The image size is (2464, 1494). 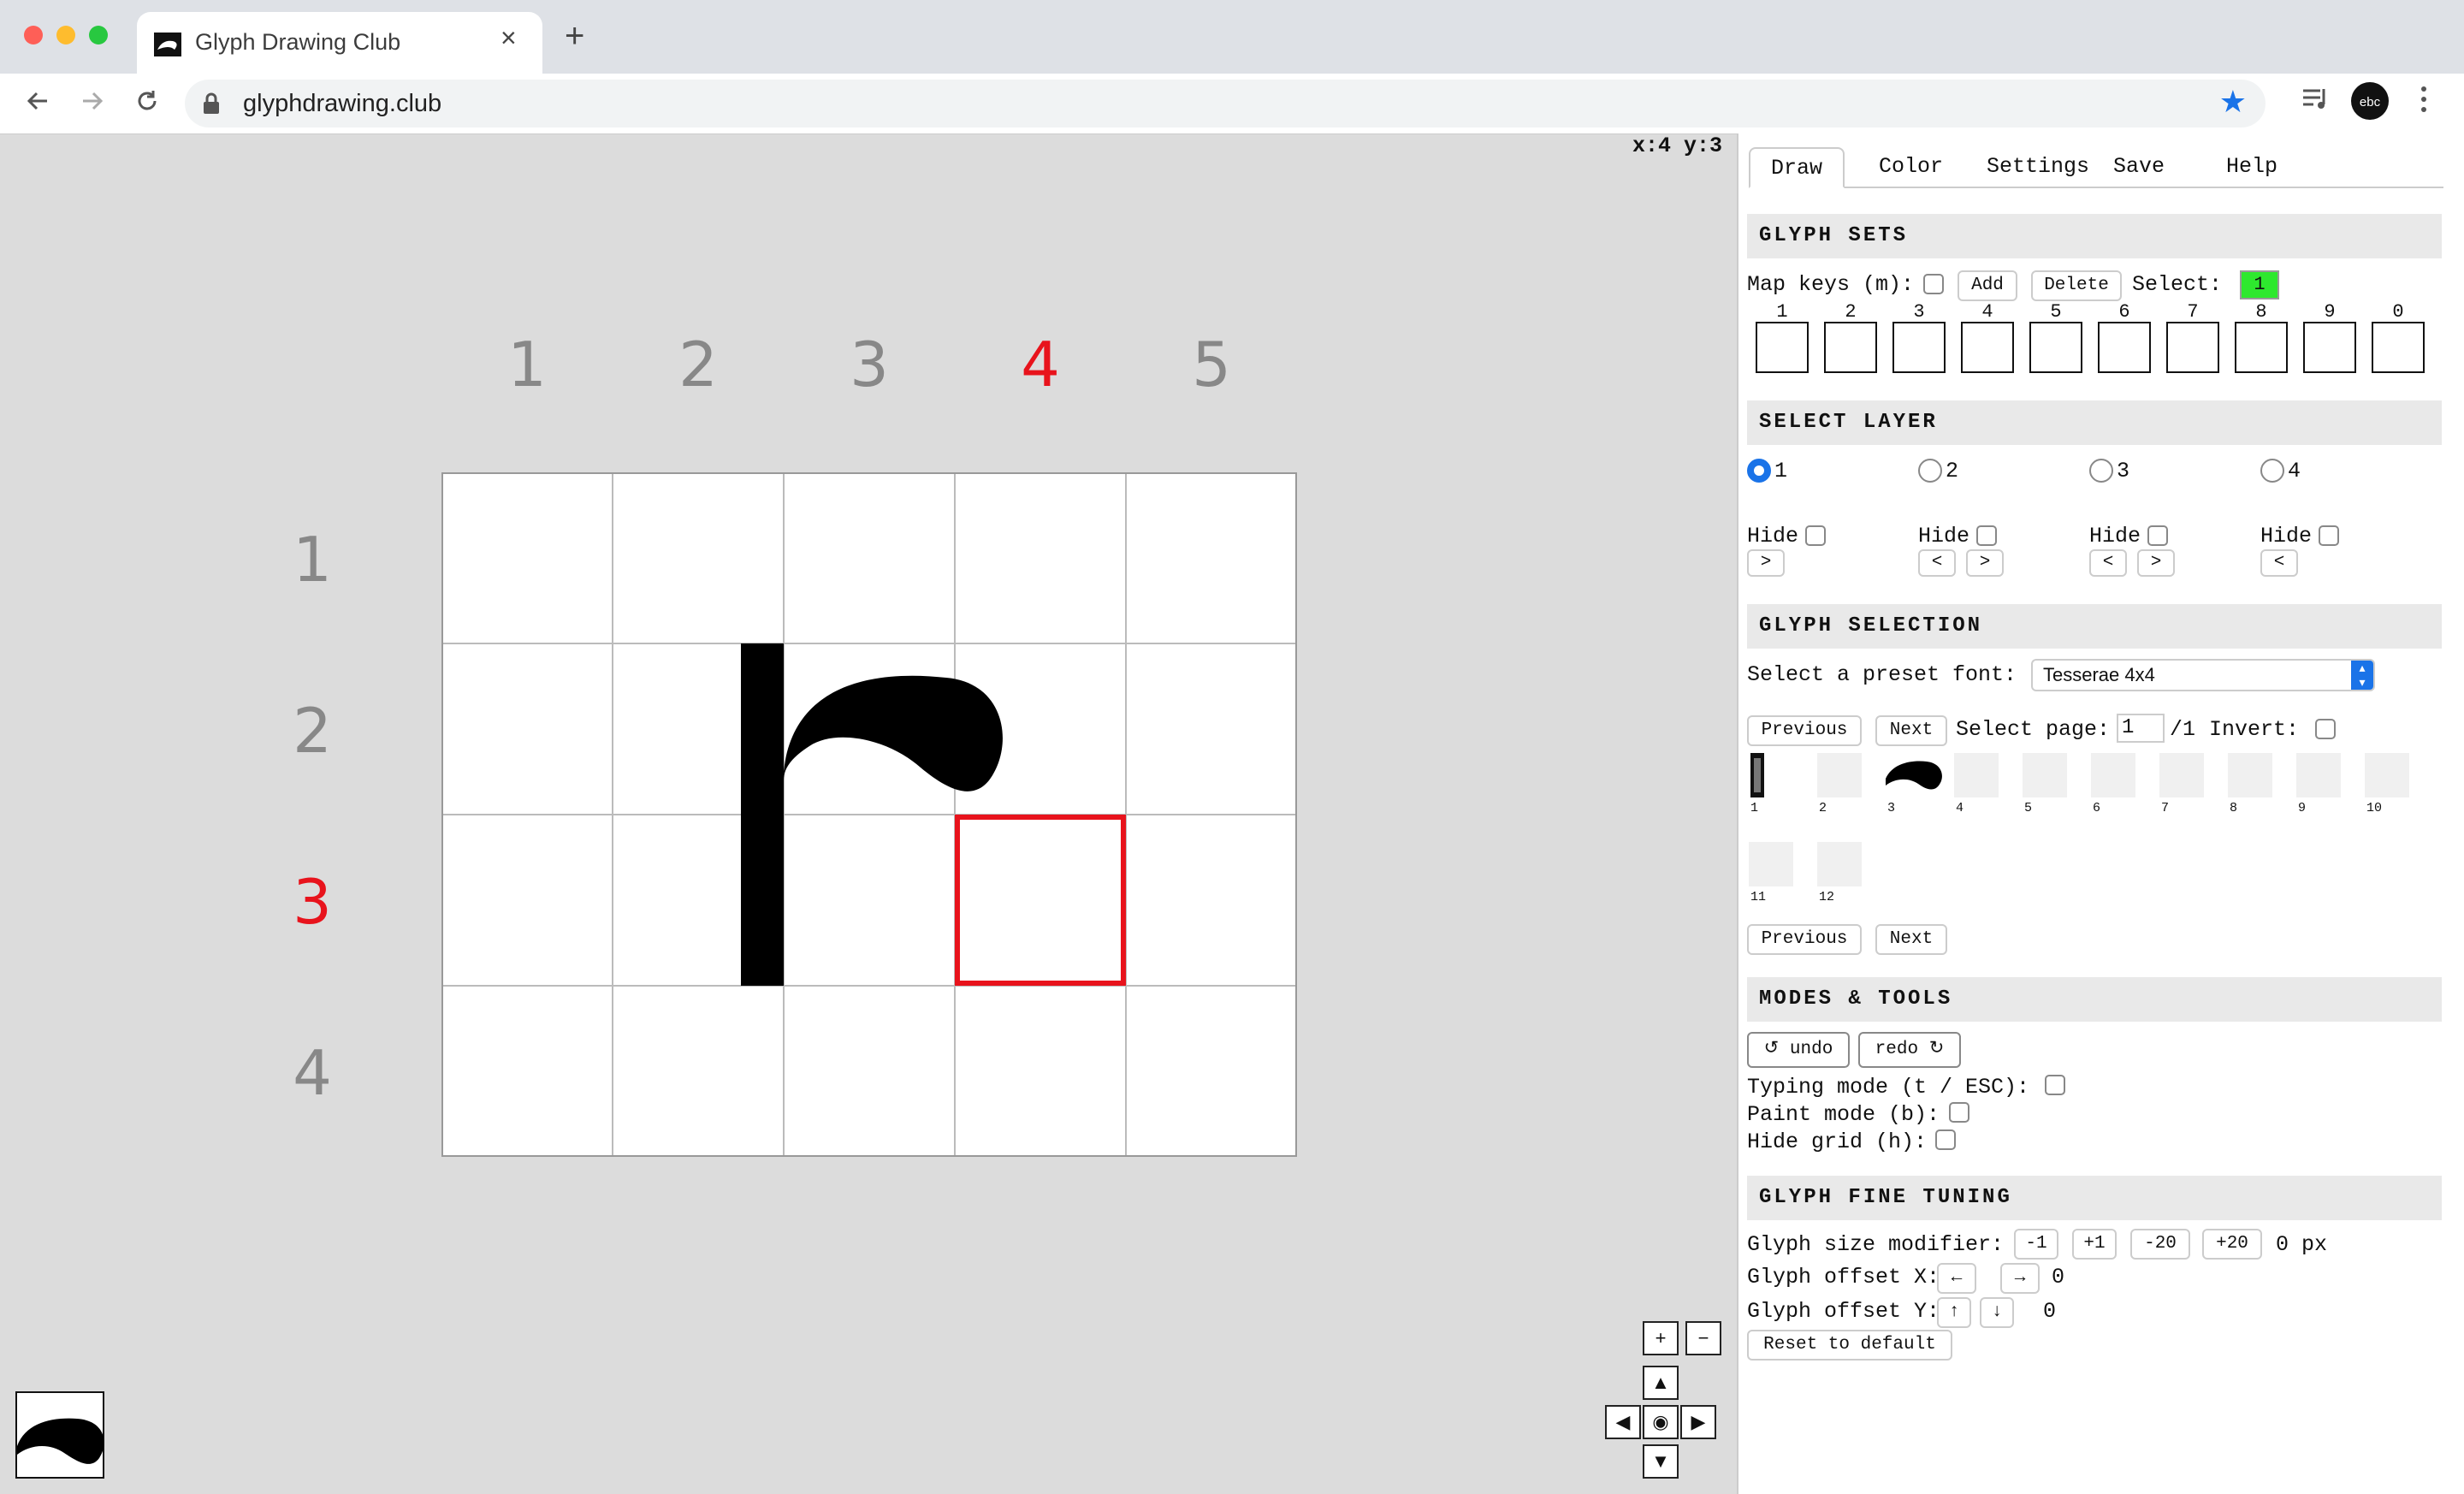 What do you see at coordinates (2233, 101) in the screenshot?
I see `bookmark-star-icon: ★` at bounding box center [2233, 101].